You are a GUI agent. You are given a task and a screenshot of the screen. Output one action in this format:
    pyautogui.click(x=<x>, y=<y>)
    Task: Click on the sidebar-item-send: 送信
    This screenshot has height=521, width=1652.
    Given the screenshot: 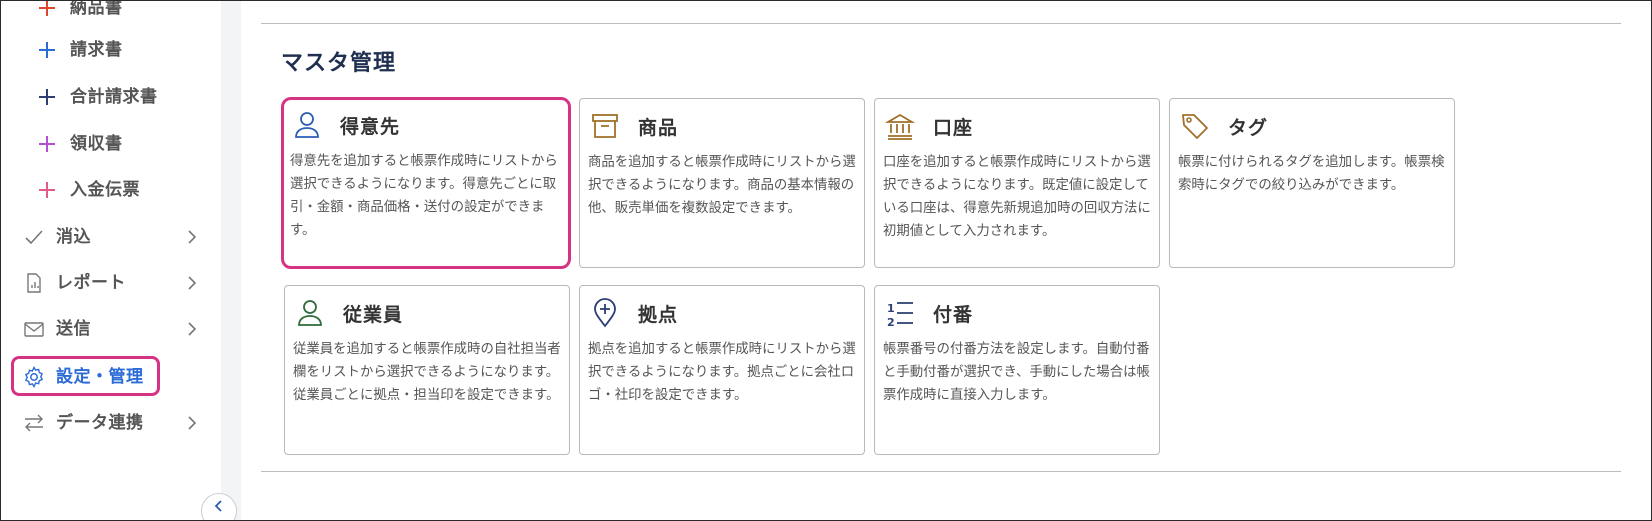 What is the action you would take?
    pyautogui.click(x=107, y=328)
    